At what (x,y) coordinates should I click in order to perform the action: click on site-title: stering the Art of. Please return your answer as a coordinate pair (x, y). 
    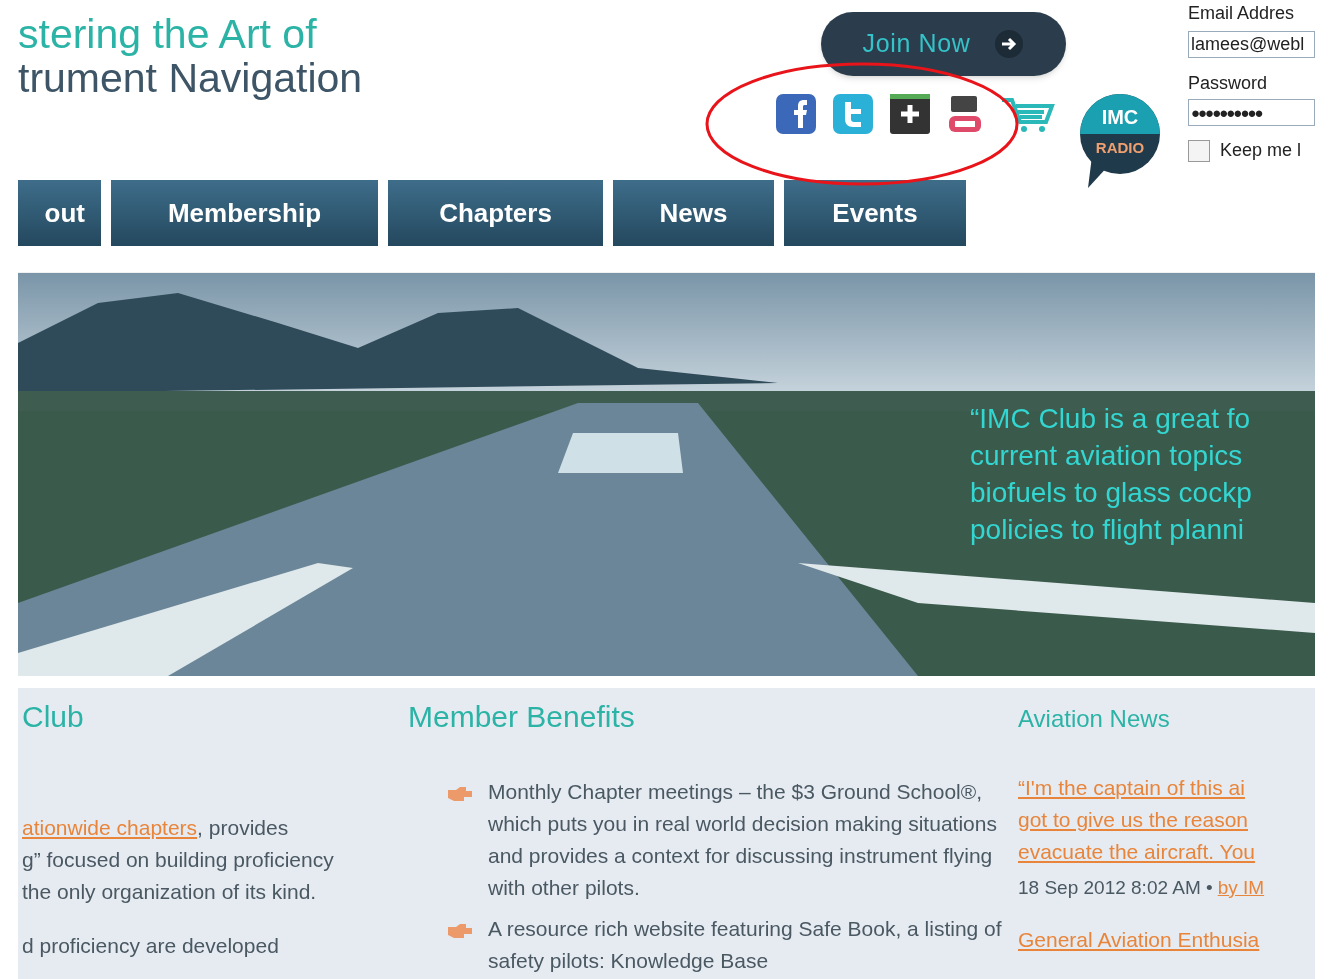
    Looking at the image, I should click on (168, 34).